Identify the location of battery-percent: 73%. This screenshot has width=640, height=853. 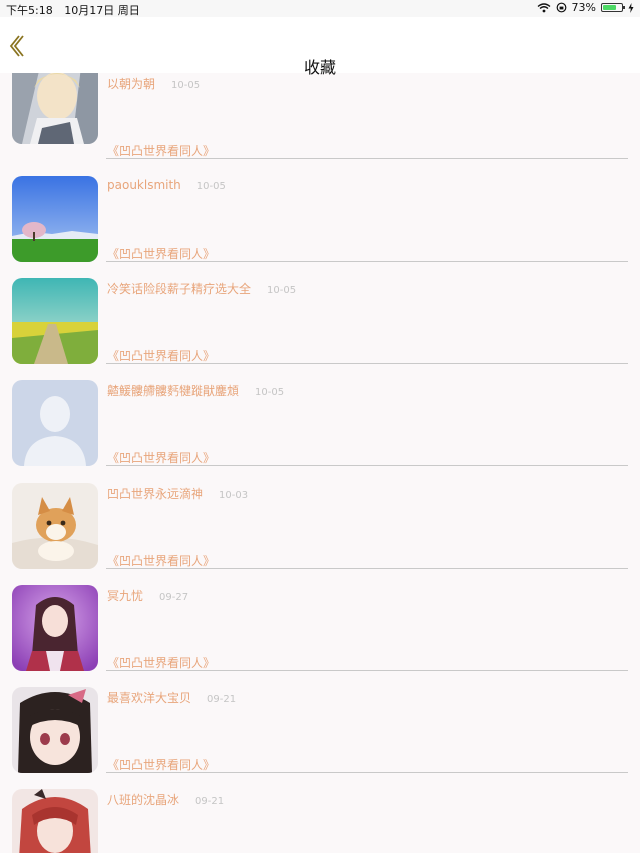
(583, 7).